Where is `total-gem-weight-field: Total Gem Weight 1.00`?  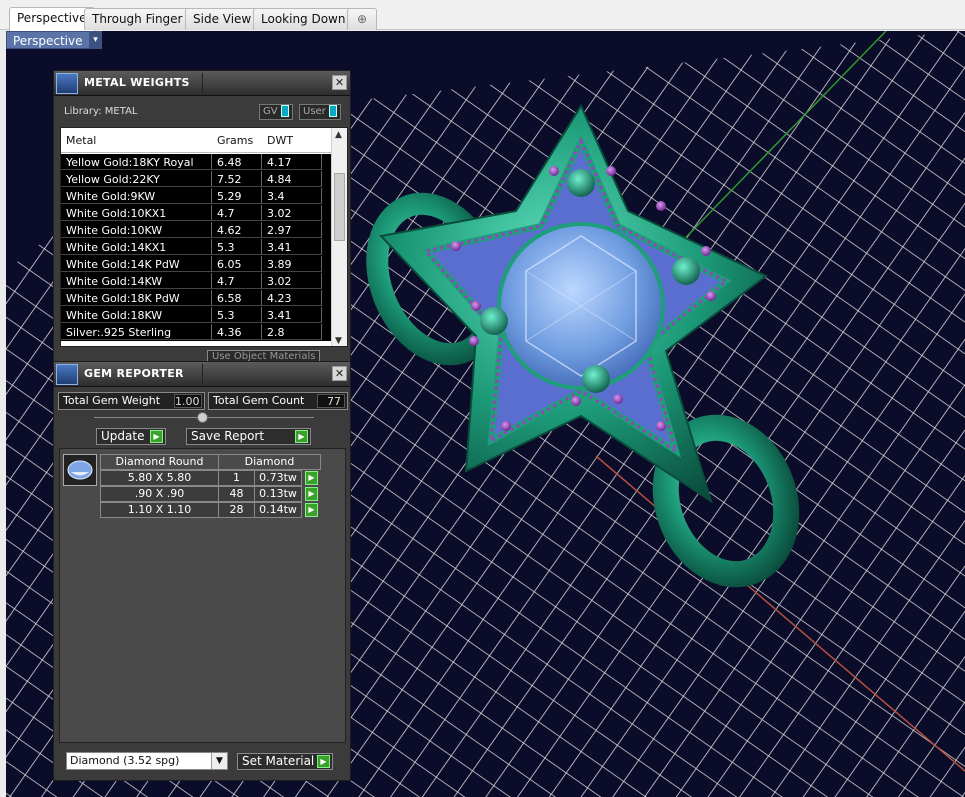
total-gem-weight-field: Total Gem Weight 1.00 is located at coordinates (131, 401).